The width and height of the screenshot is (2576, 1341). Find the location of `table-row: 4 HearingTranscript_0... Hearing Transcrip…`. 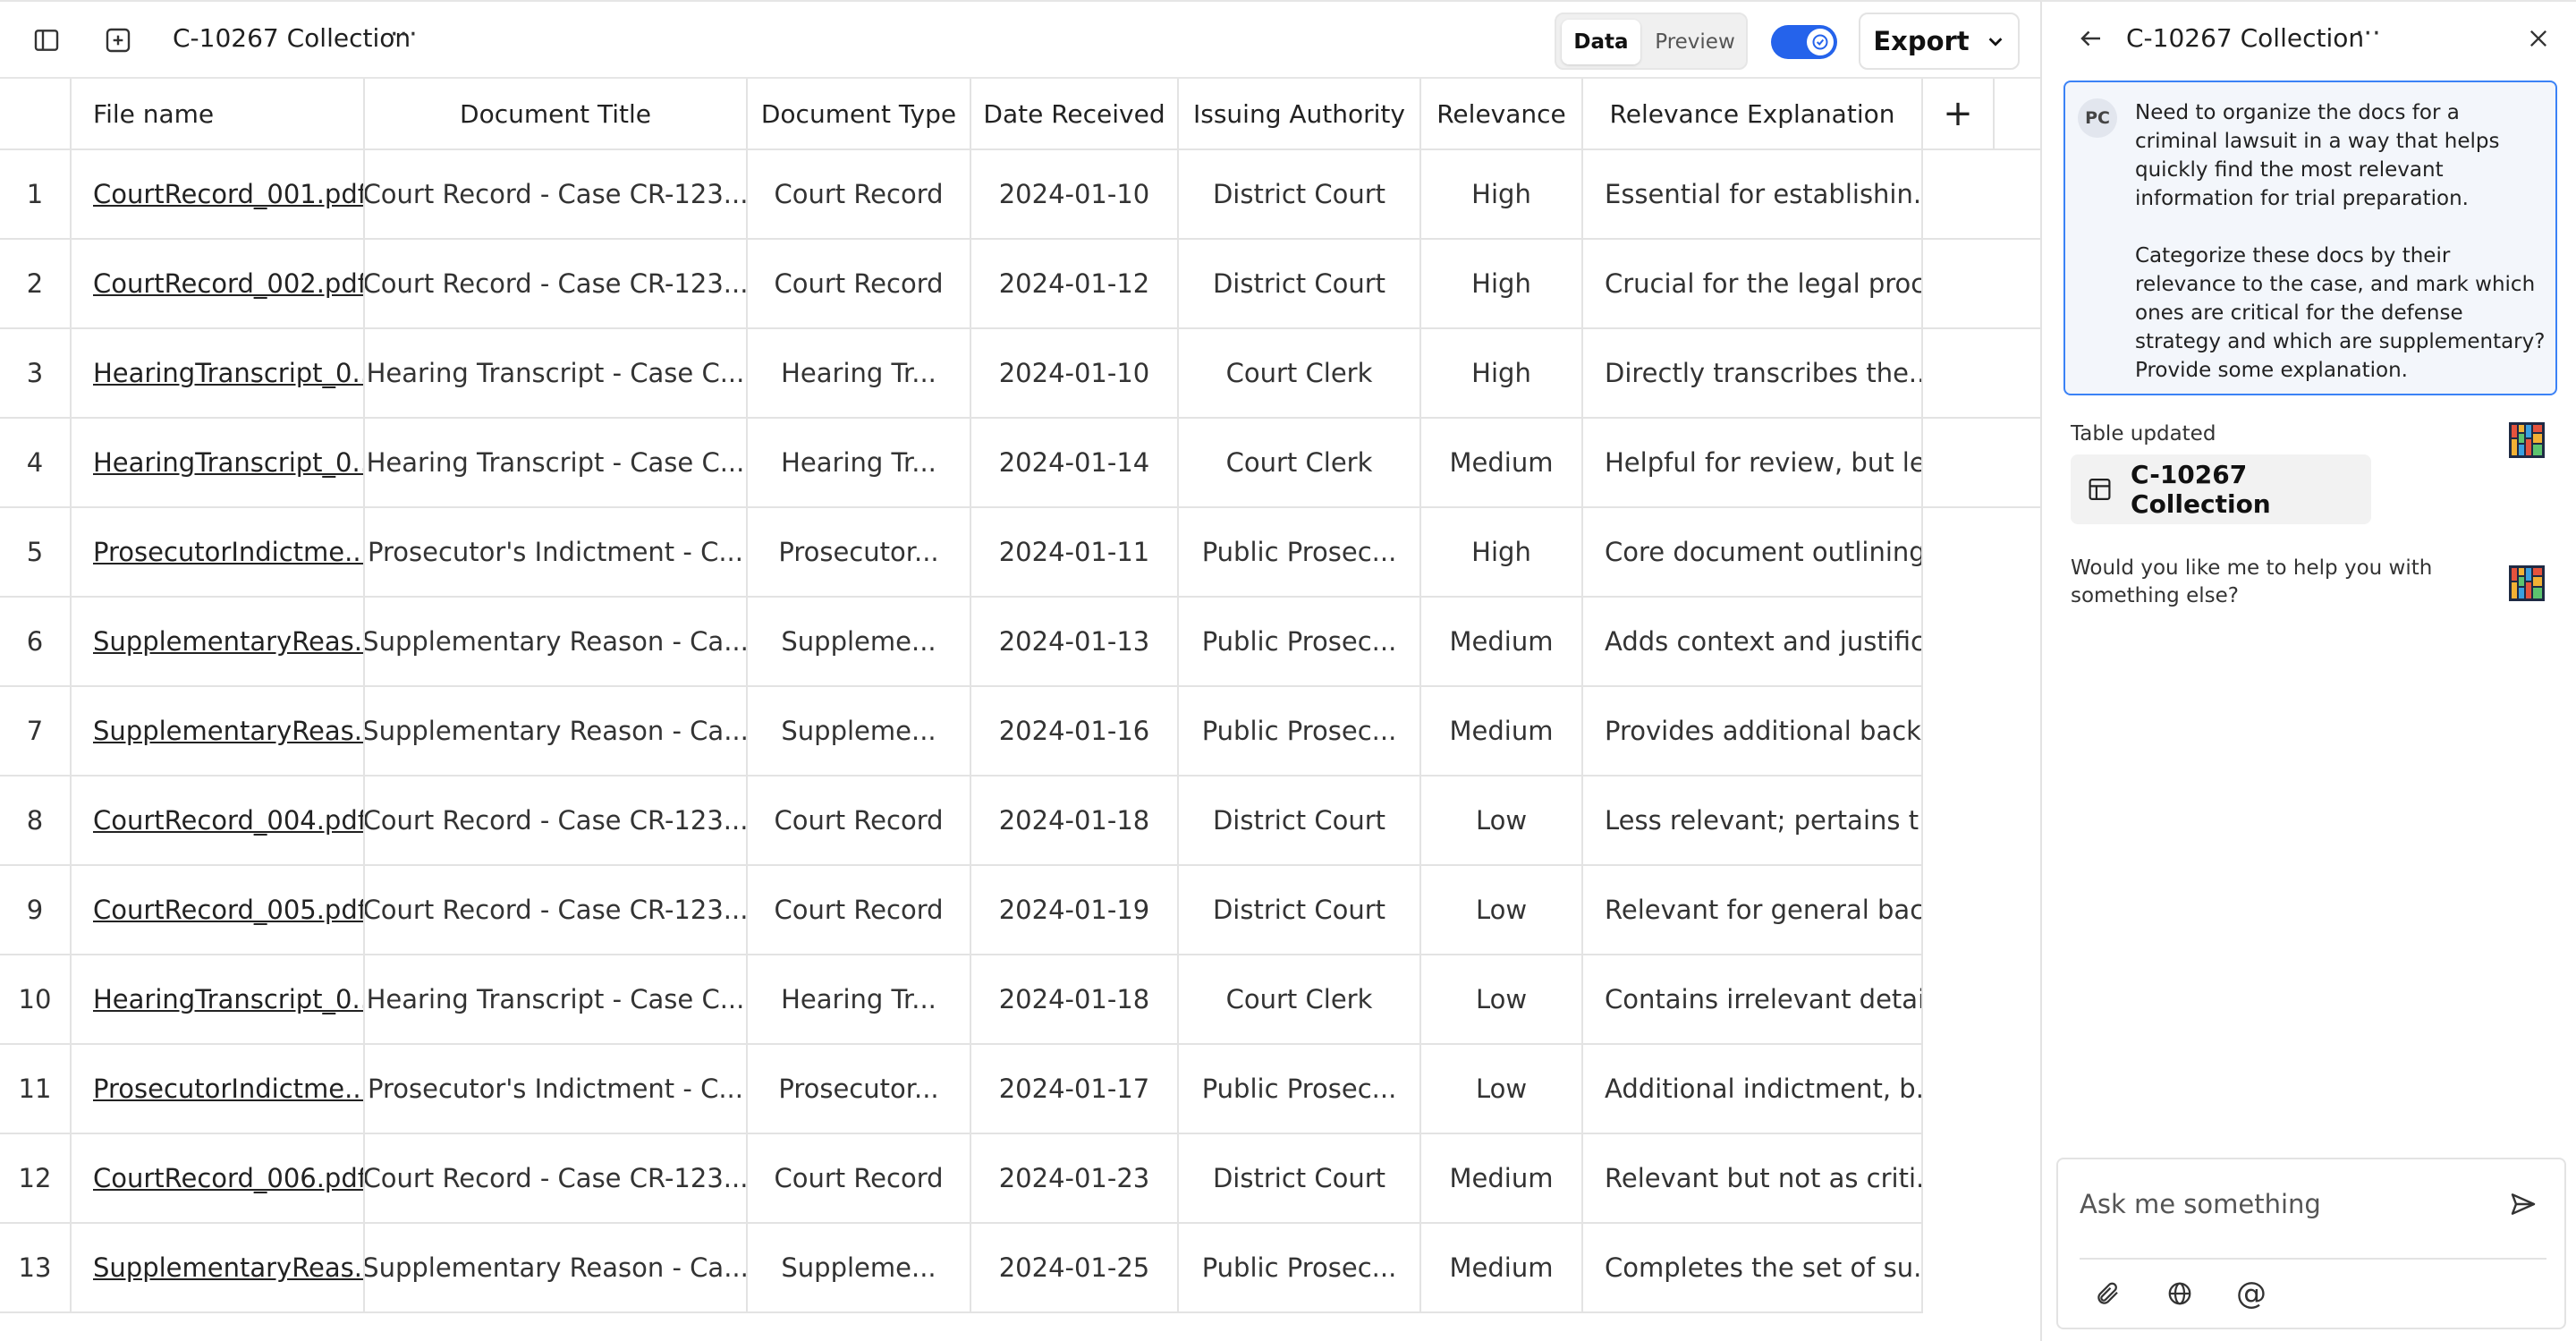

table-row: 4 HearingTranscript_0... Hearing Transcrip… is located at coordinates (961, 463).